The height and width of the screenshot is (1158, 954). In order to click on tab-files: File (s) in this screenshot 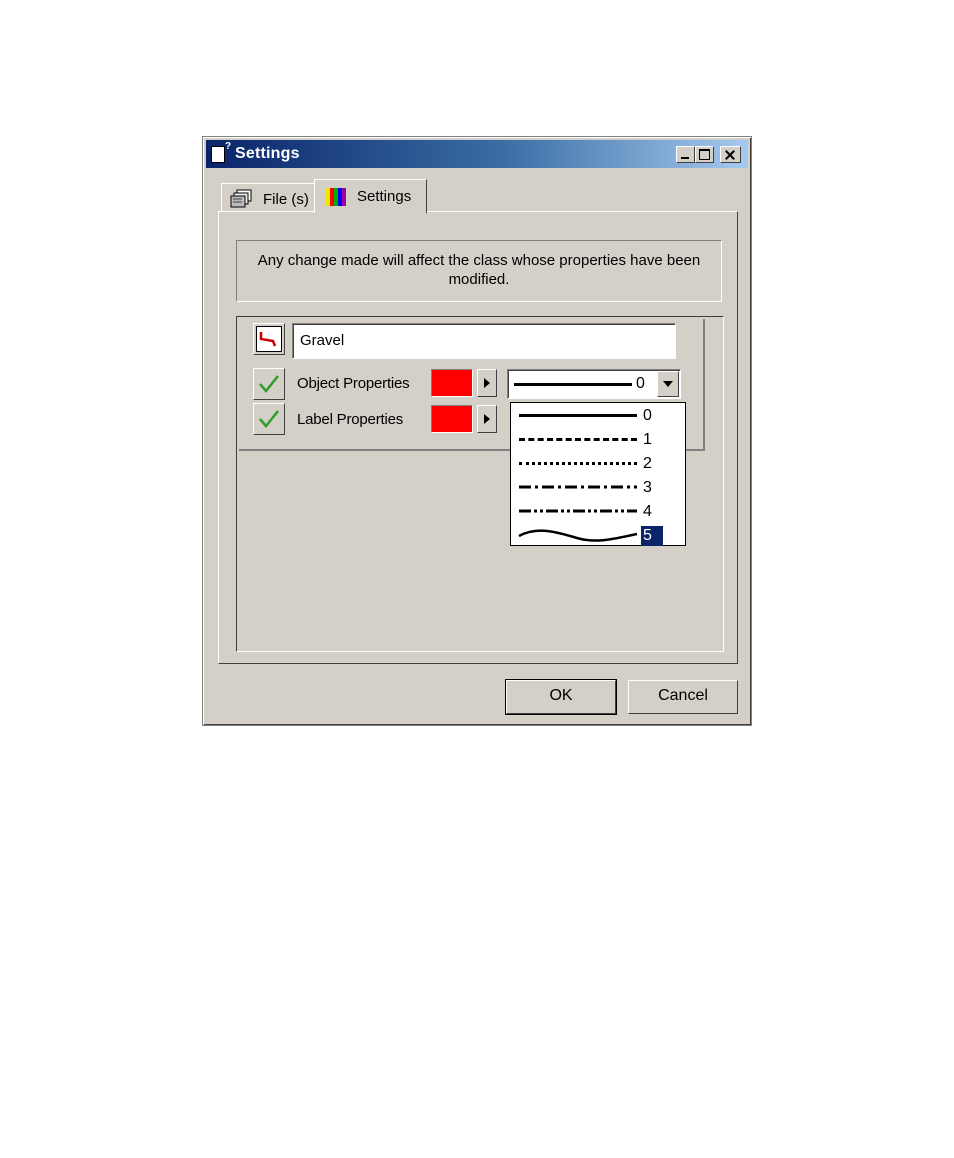, I will do `click(268, 198)`.